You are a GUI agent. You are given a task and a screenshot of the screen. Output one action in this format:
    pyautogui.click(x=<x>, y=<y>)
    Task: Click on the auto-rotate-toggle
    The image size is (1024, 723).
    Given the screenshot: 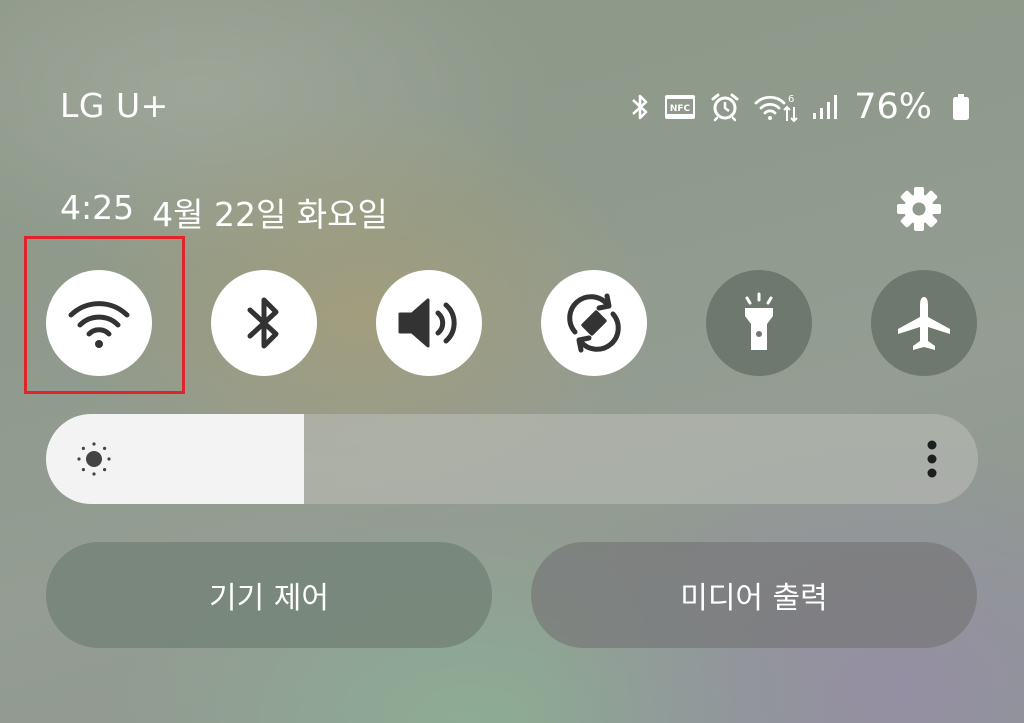 What is the action you would take?
    pyautogui.click(x=594, y=323)
    